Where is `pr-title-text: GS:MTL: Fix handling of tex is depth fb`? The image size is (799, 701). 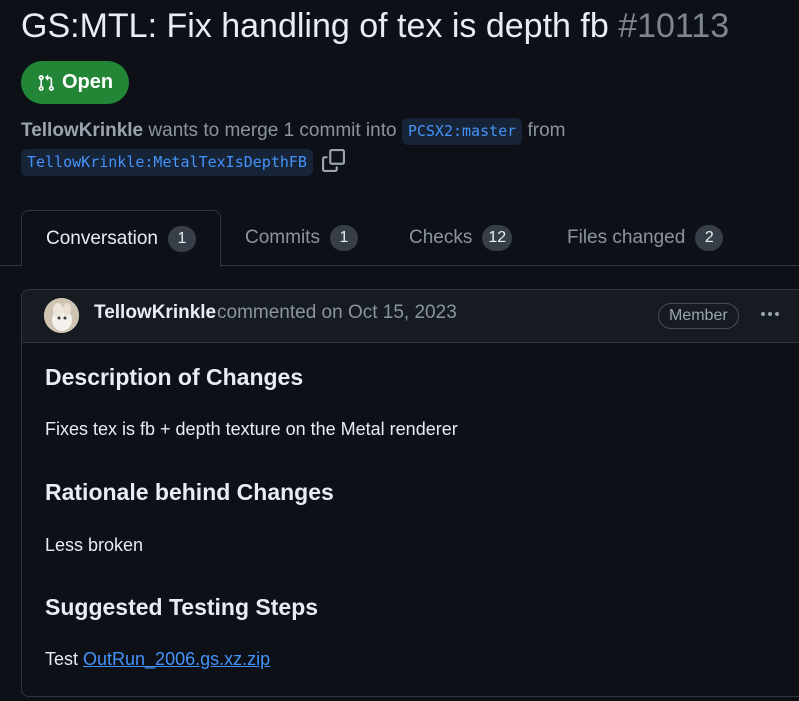 pr-title-text: GS:MTL: Fix handling of tex is depth fb is located at coordinates (315, 26).